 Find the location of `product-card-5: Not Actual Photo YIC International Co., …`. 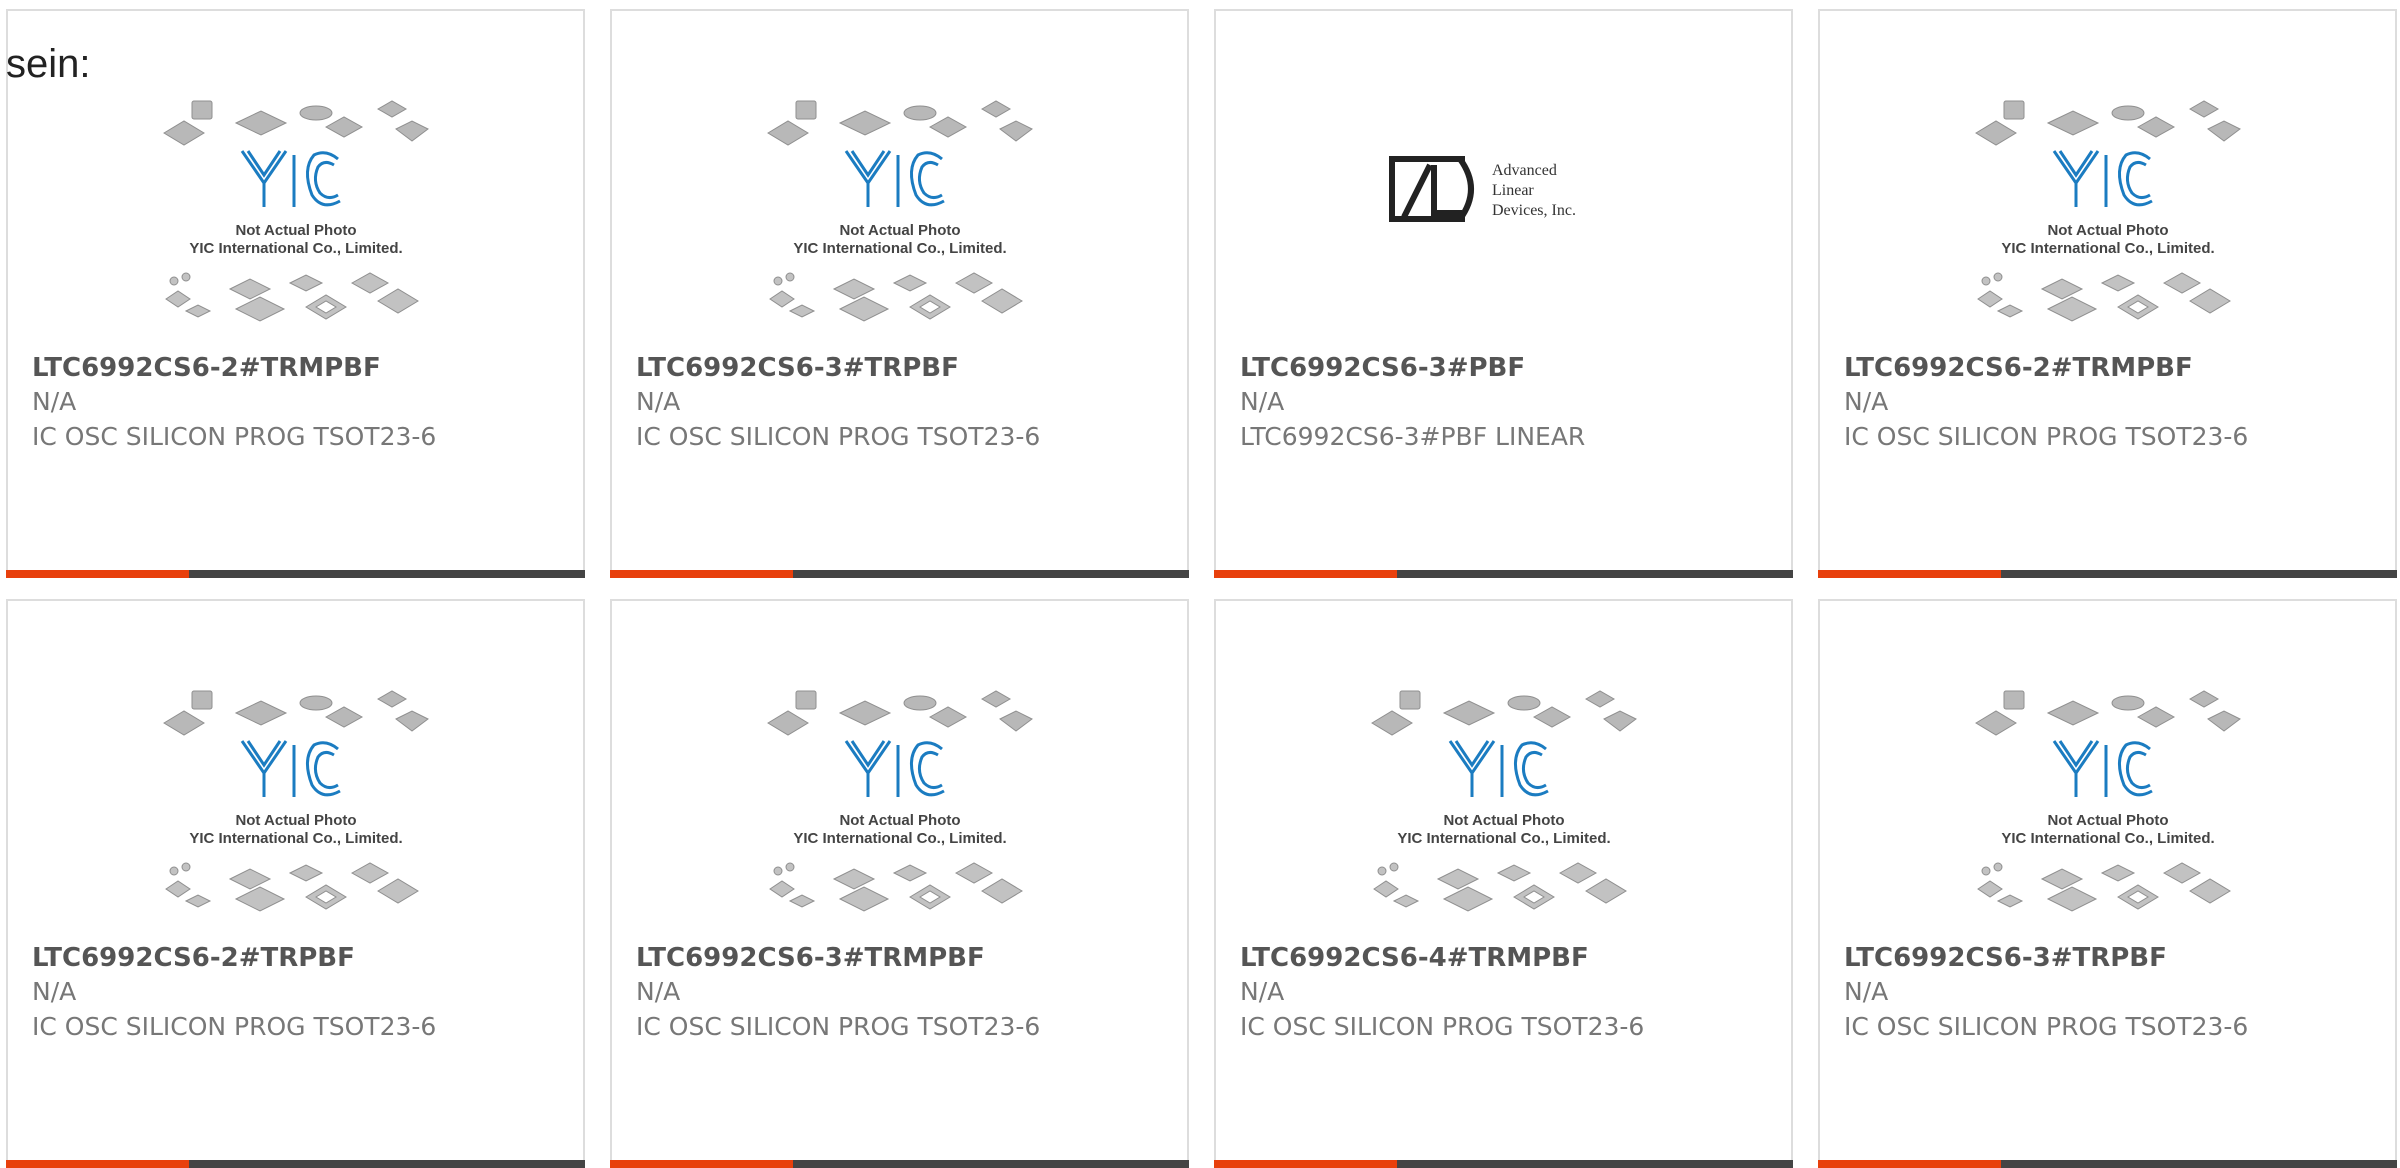

product-card-5: Not Actual Photo YIC International Co., … is located at coordinates (295, 883).